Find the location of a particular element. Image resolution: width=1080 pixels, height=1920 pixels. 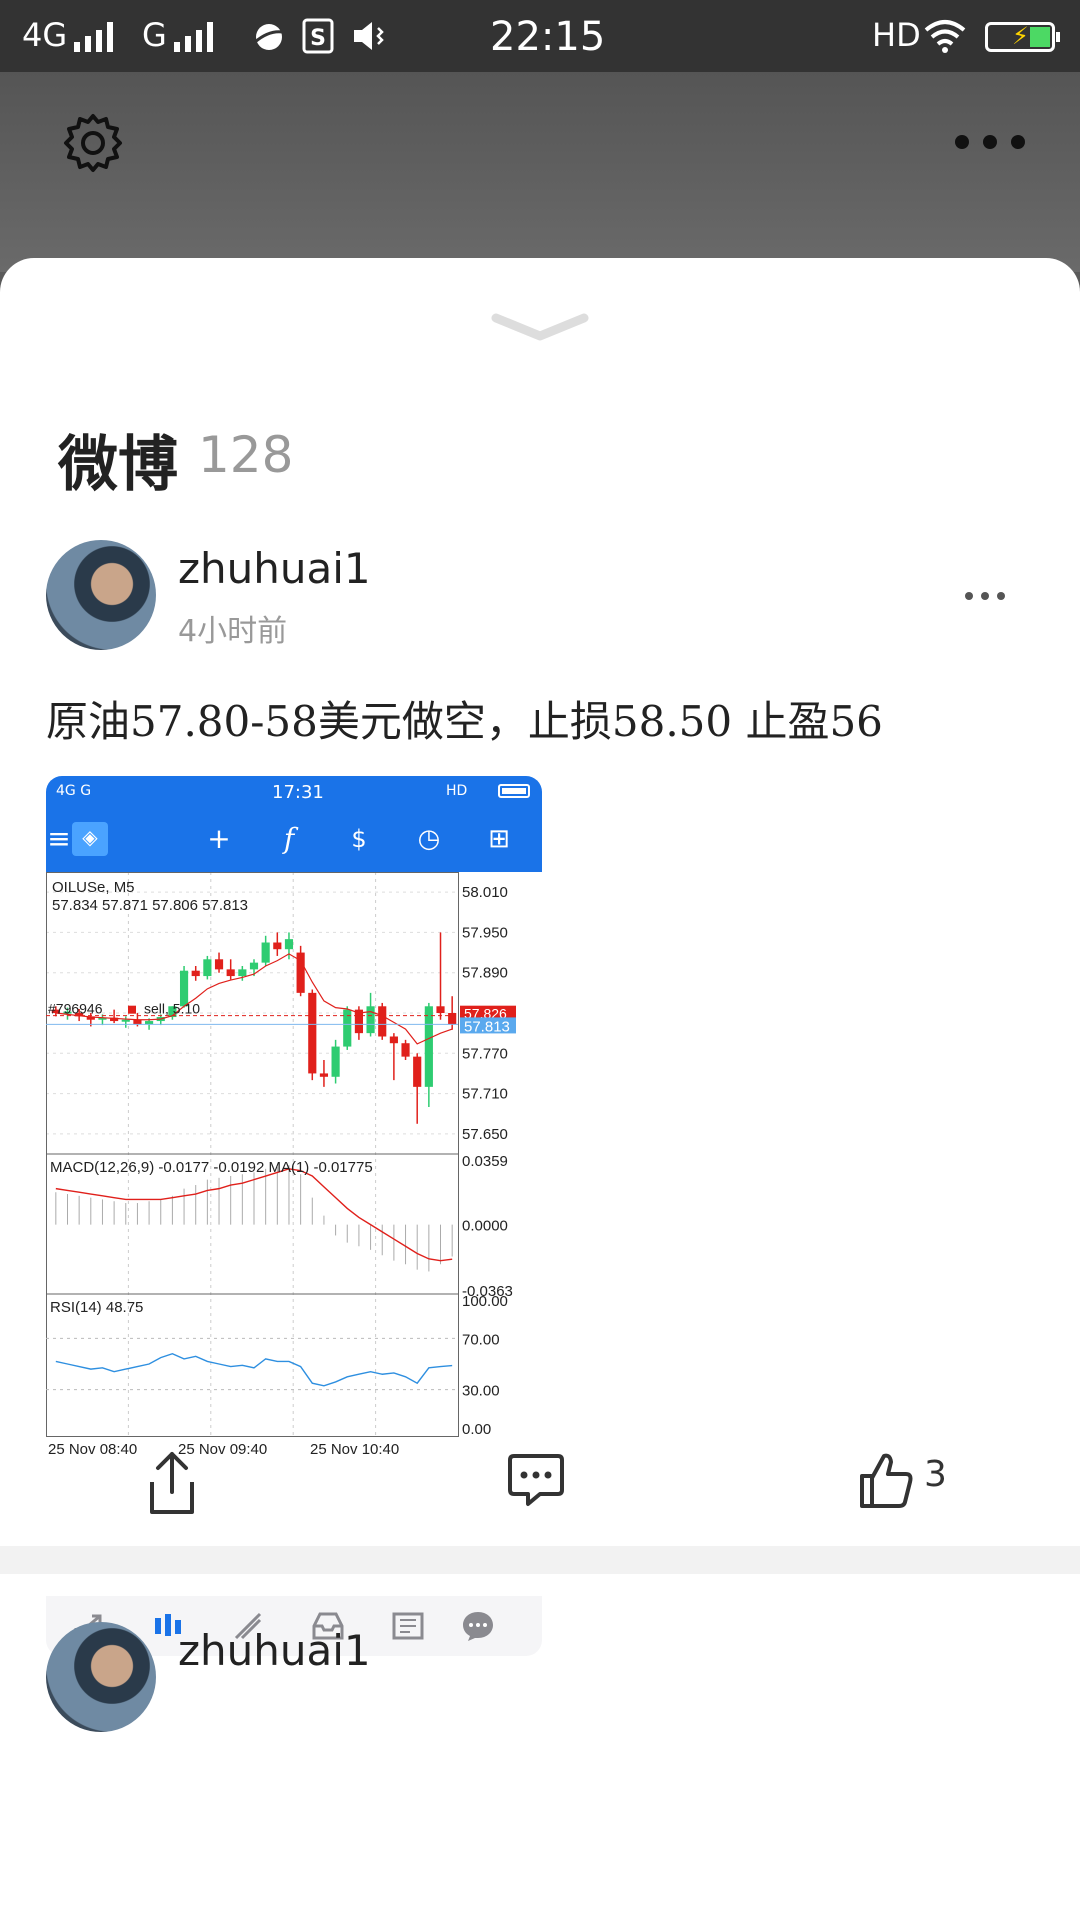

like-thumb-icon is located at coordinates (886, 1480).